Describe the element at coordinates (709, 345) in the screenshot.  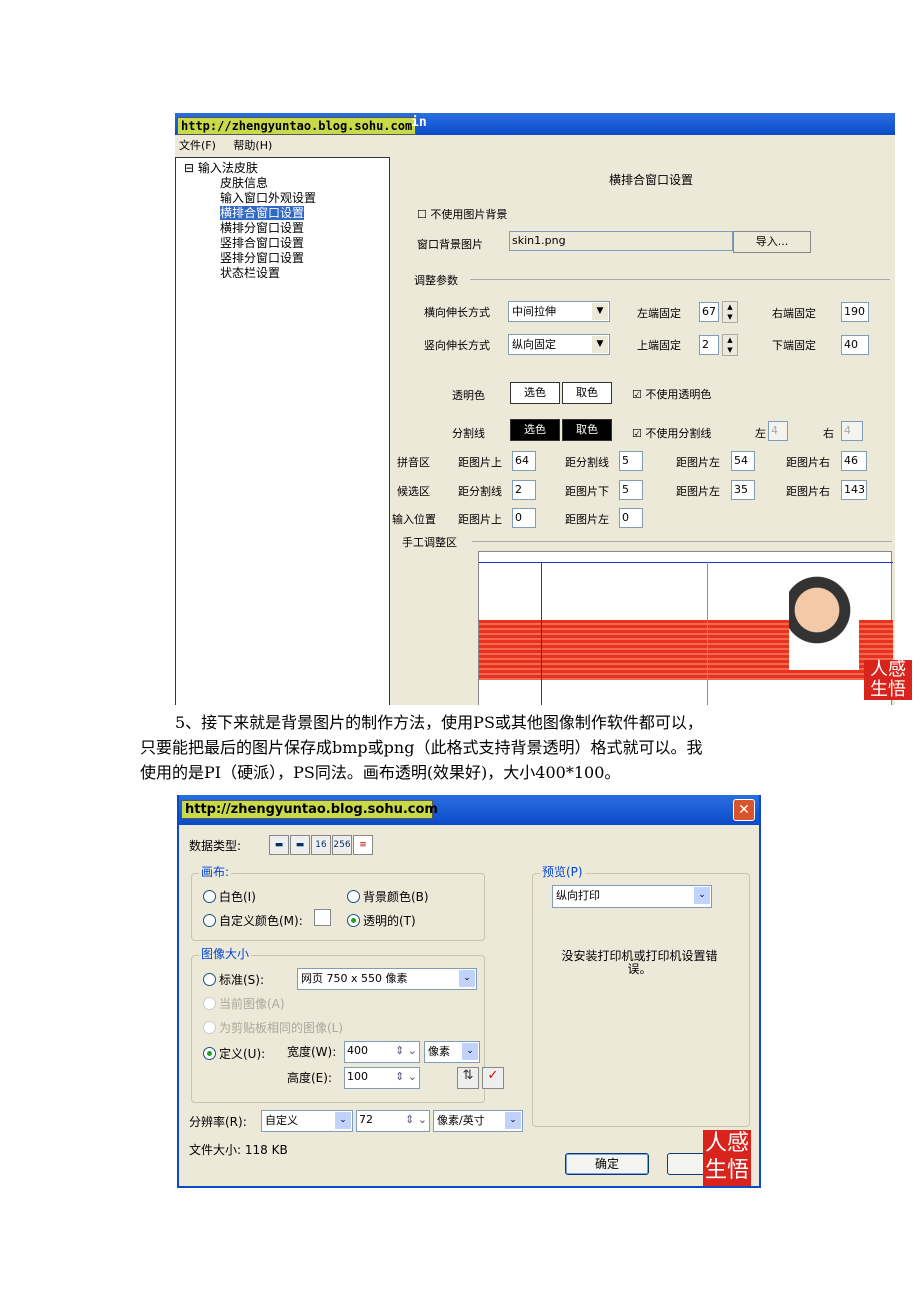
I see `top-fixed-input: 2` at that location.